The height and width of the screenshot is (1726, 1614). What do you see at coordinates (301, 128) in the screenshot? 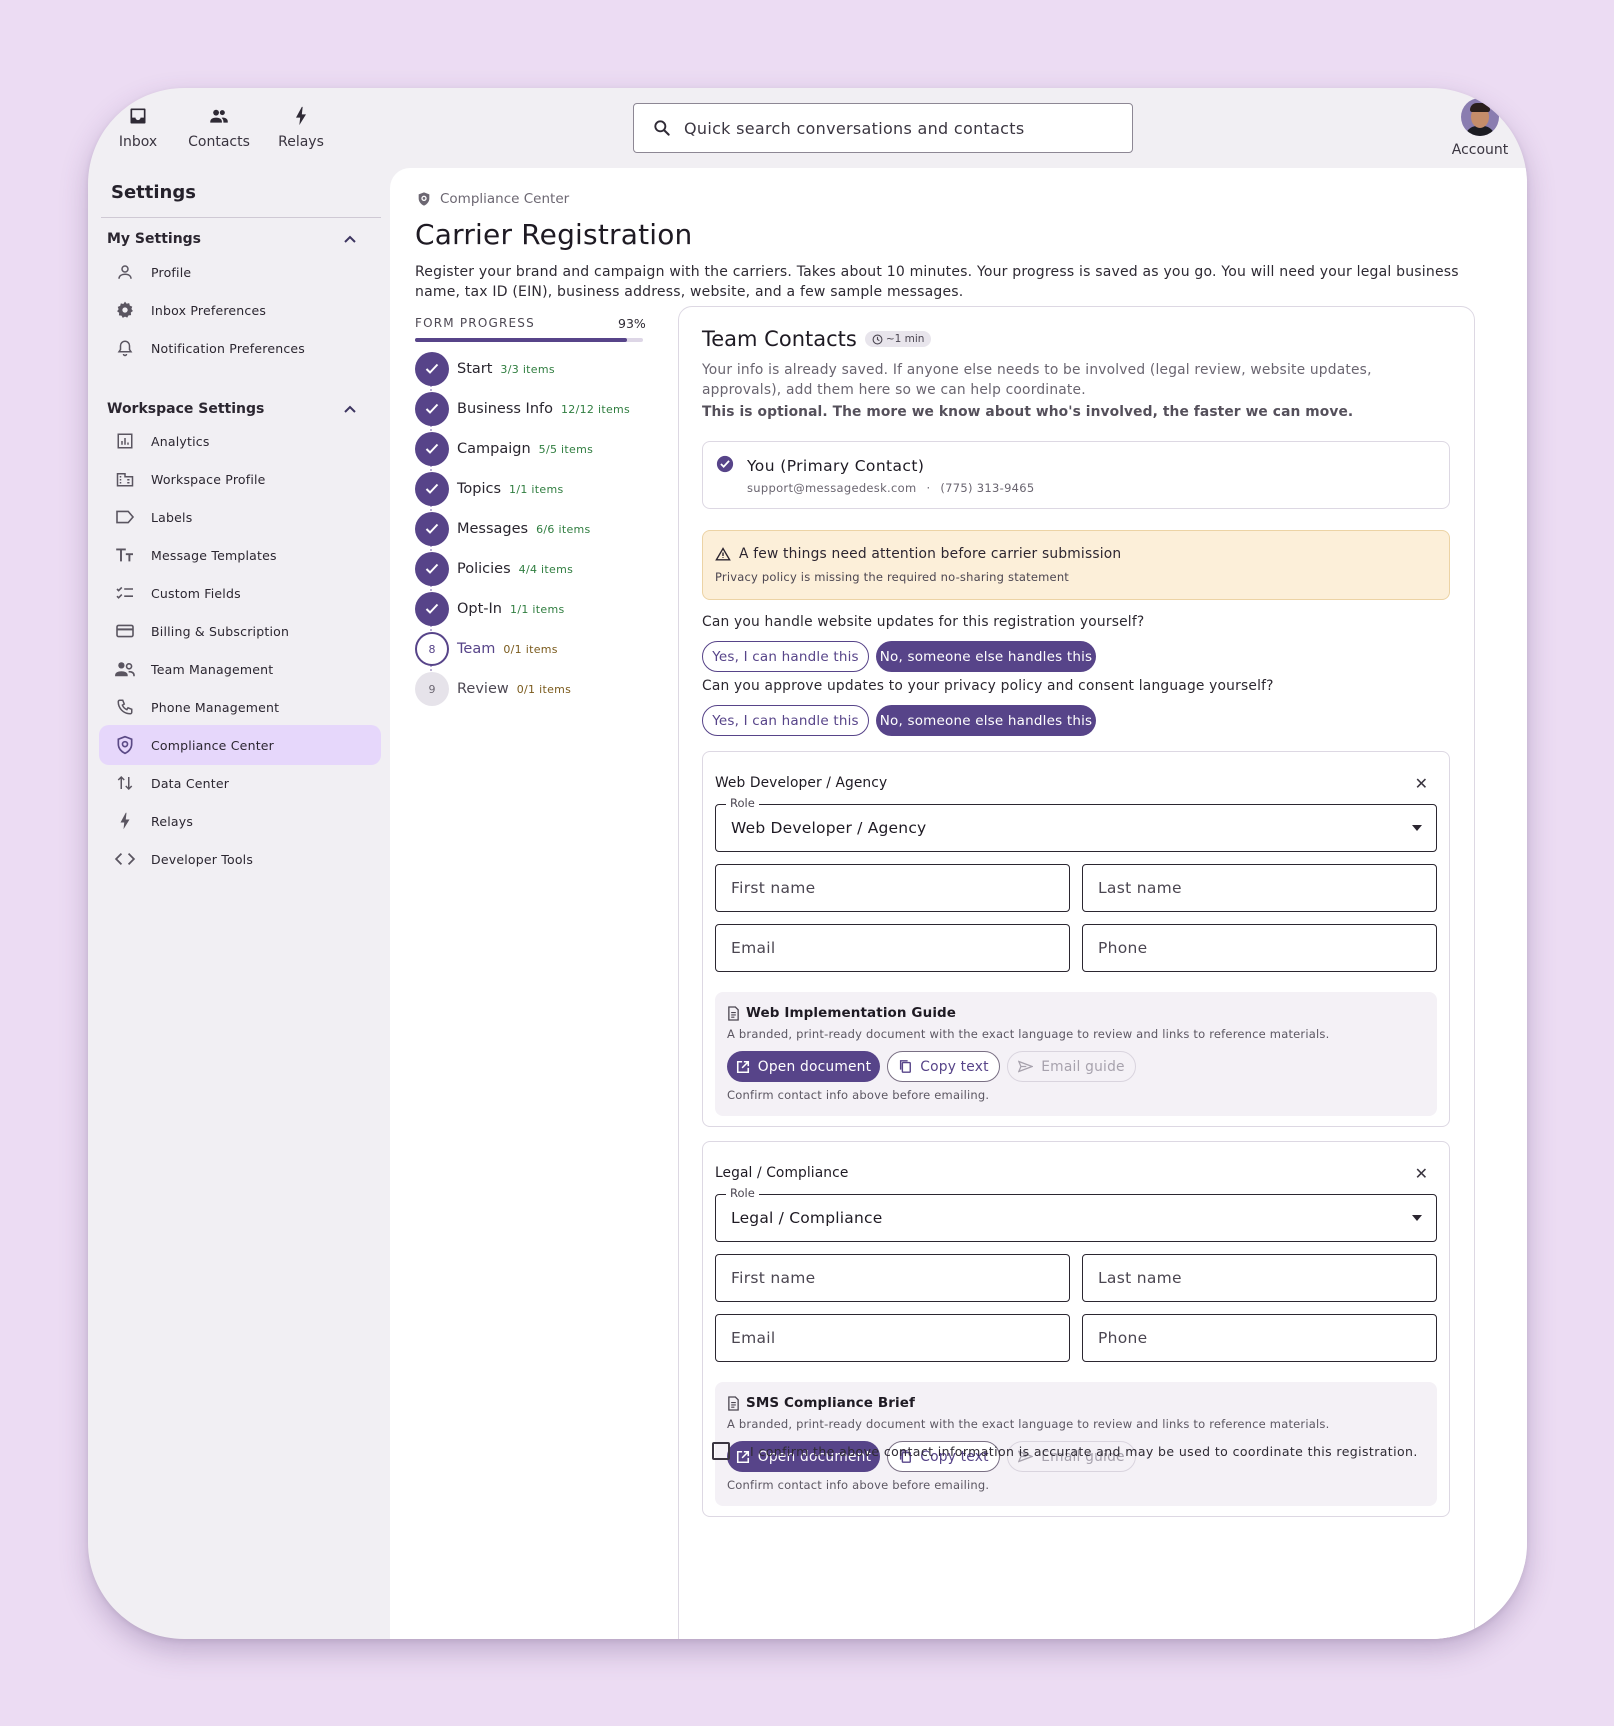
I see `nav-relays: Relays` at bounding box center [301, 128].